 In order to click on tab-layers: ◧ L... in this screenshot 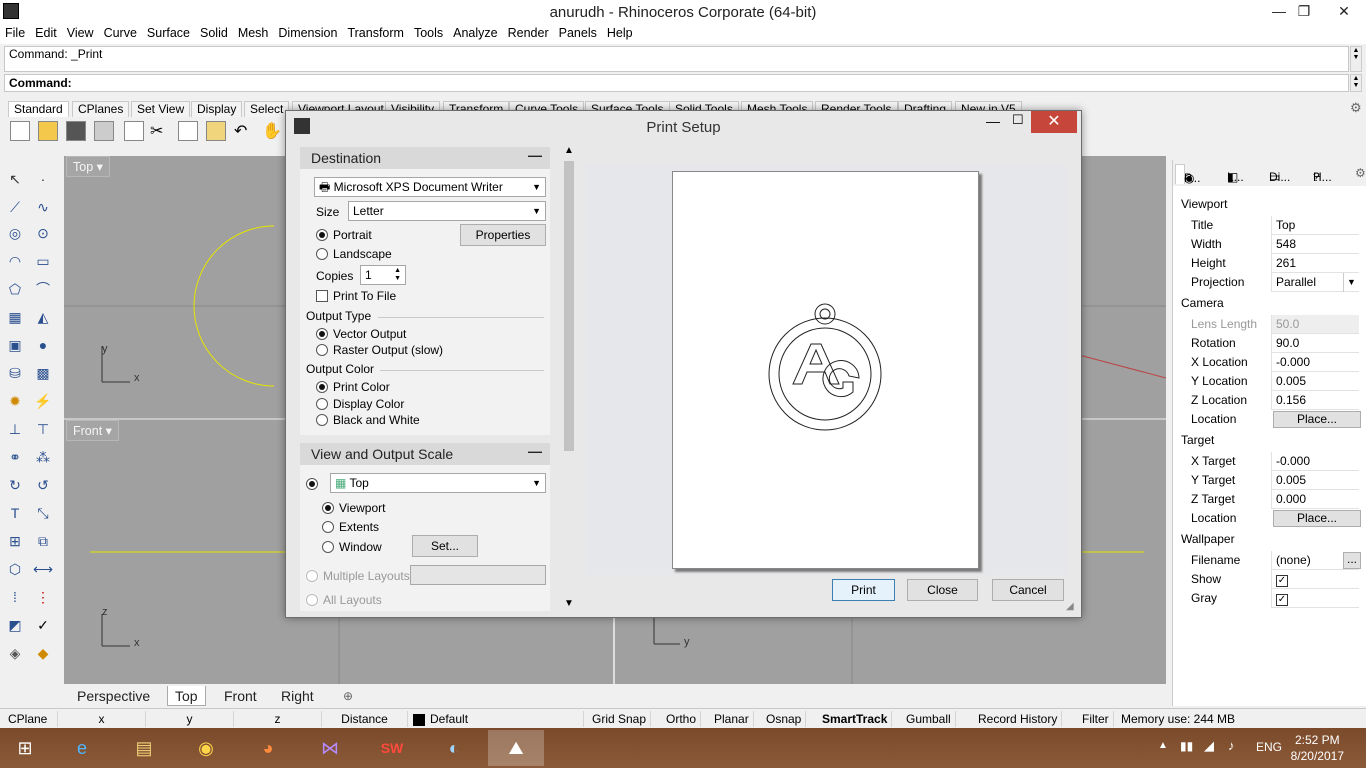, I will do `click(1231, 174)`.